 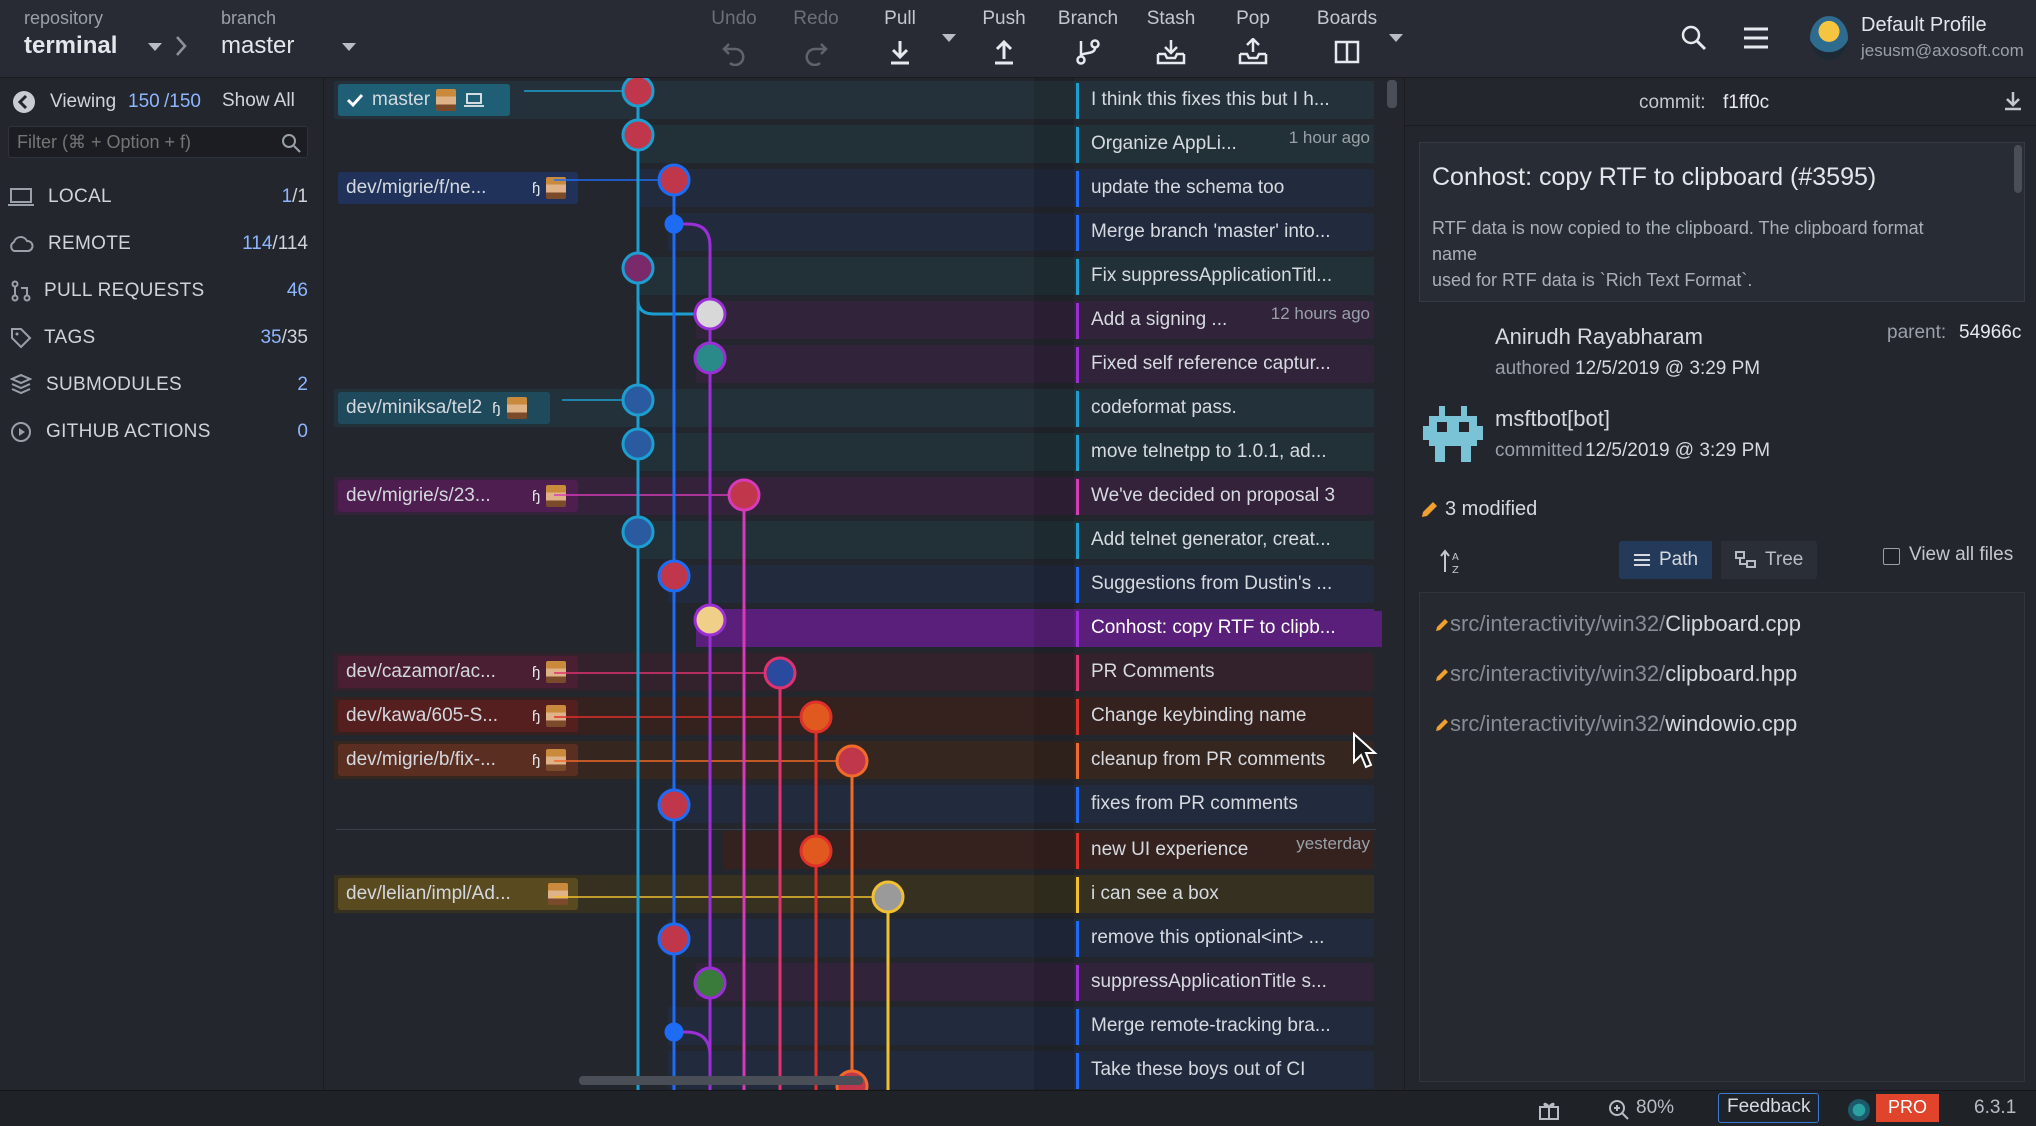 What do you see at coordinates (1694, 38) in the screenshot?
I see `search-icon` at bounding box center [1694, 38].